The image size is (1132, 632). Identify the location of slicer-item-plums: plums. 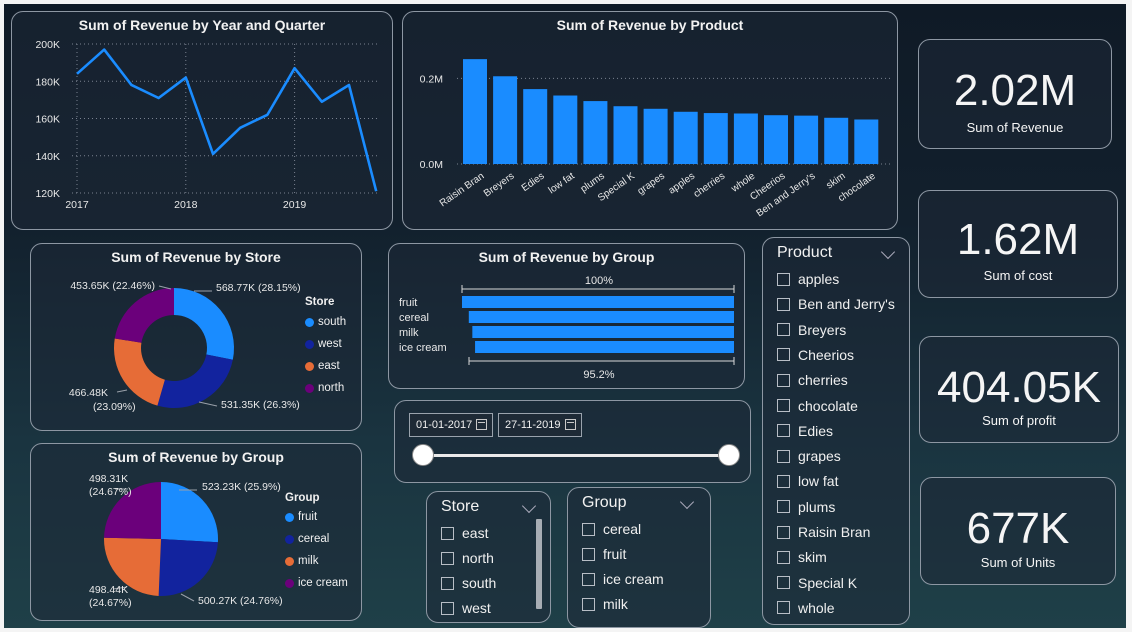
(806, 507).